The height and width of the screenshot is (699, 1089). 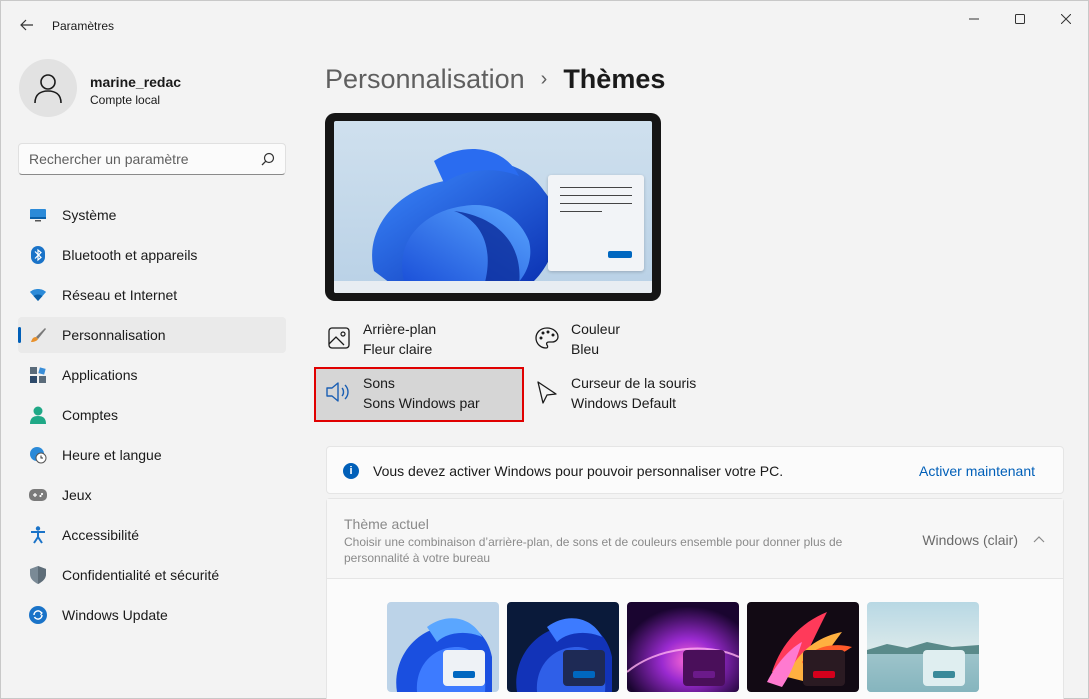 I want to click on sidebar-item-personnalisation: Personnalisation, so click(x=152, y=335).